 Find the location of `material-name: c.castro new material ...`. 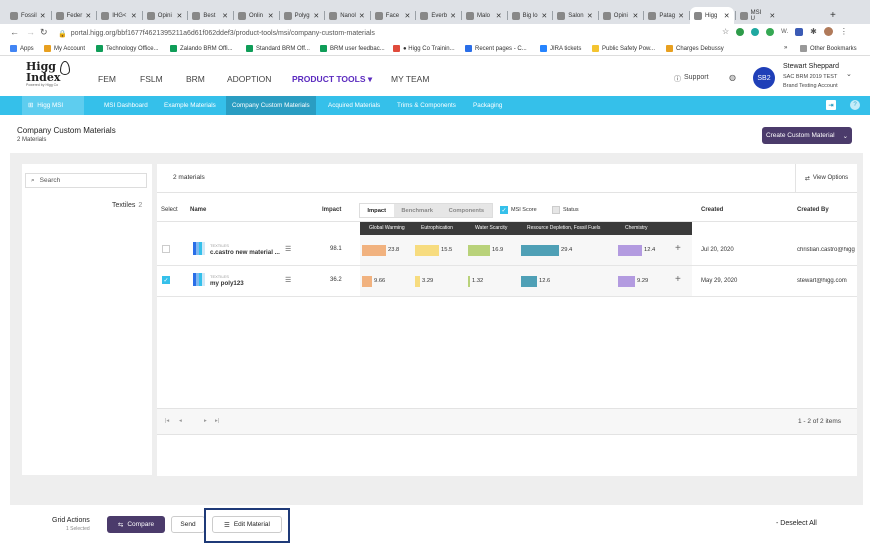

material-name: c.castro new material ... is located at coordinates (245, 252).